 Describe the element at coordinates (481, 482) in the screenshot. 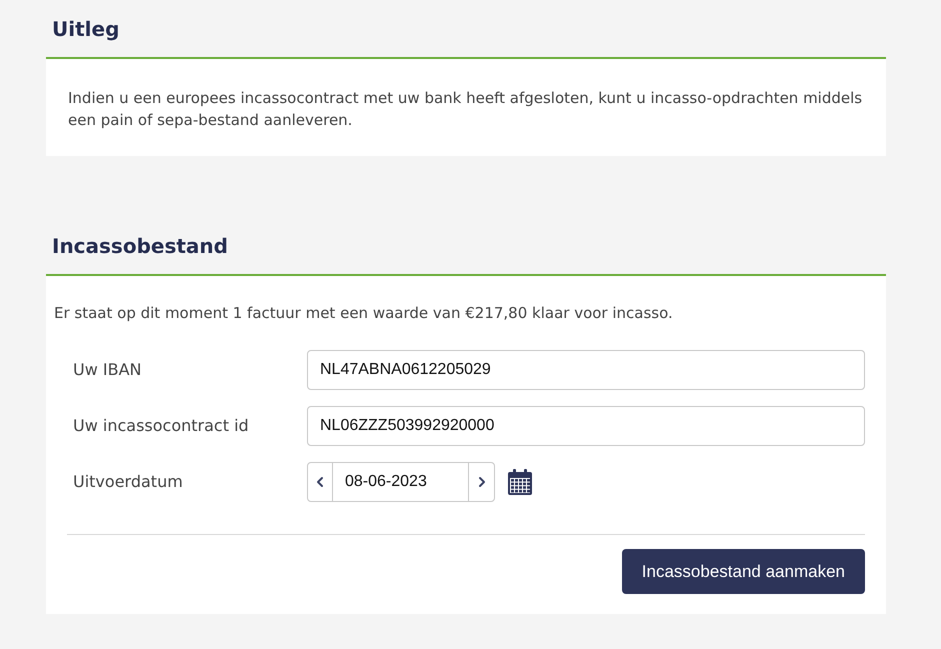

I see `next-date-button` at that location.